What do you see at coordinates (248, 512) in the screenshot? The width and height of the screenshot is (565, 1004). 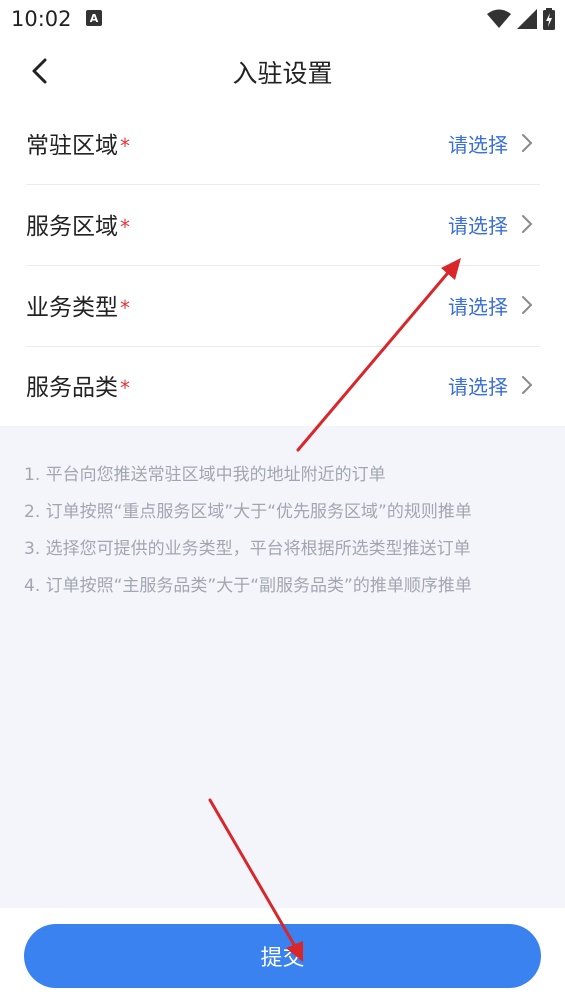 I see `note-item: 2. 订单按照“重点服务区域”大于“优先服务区域”的规则推单` at bounding box center [248, 512].